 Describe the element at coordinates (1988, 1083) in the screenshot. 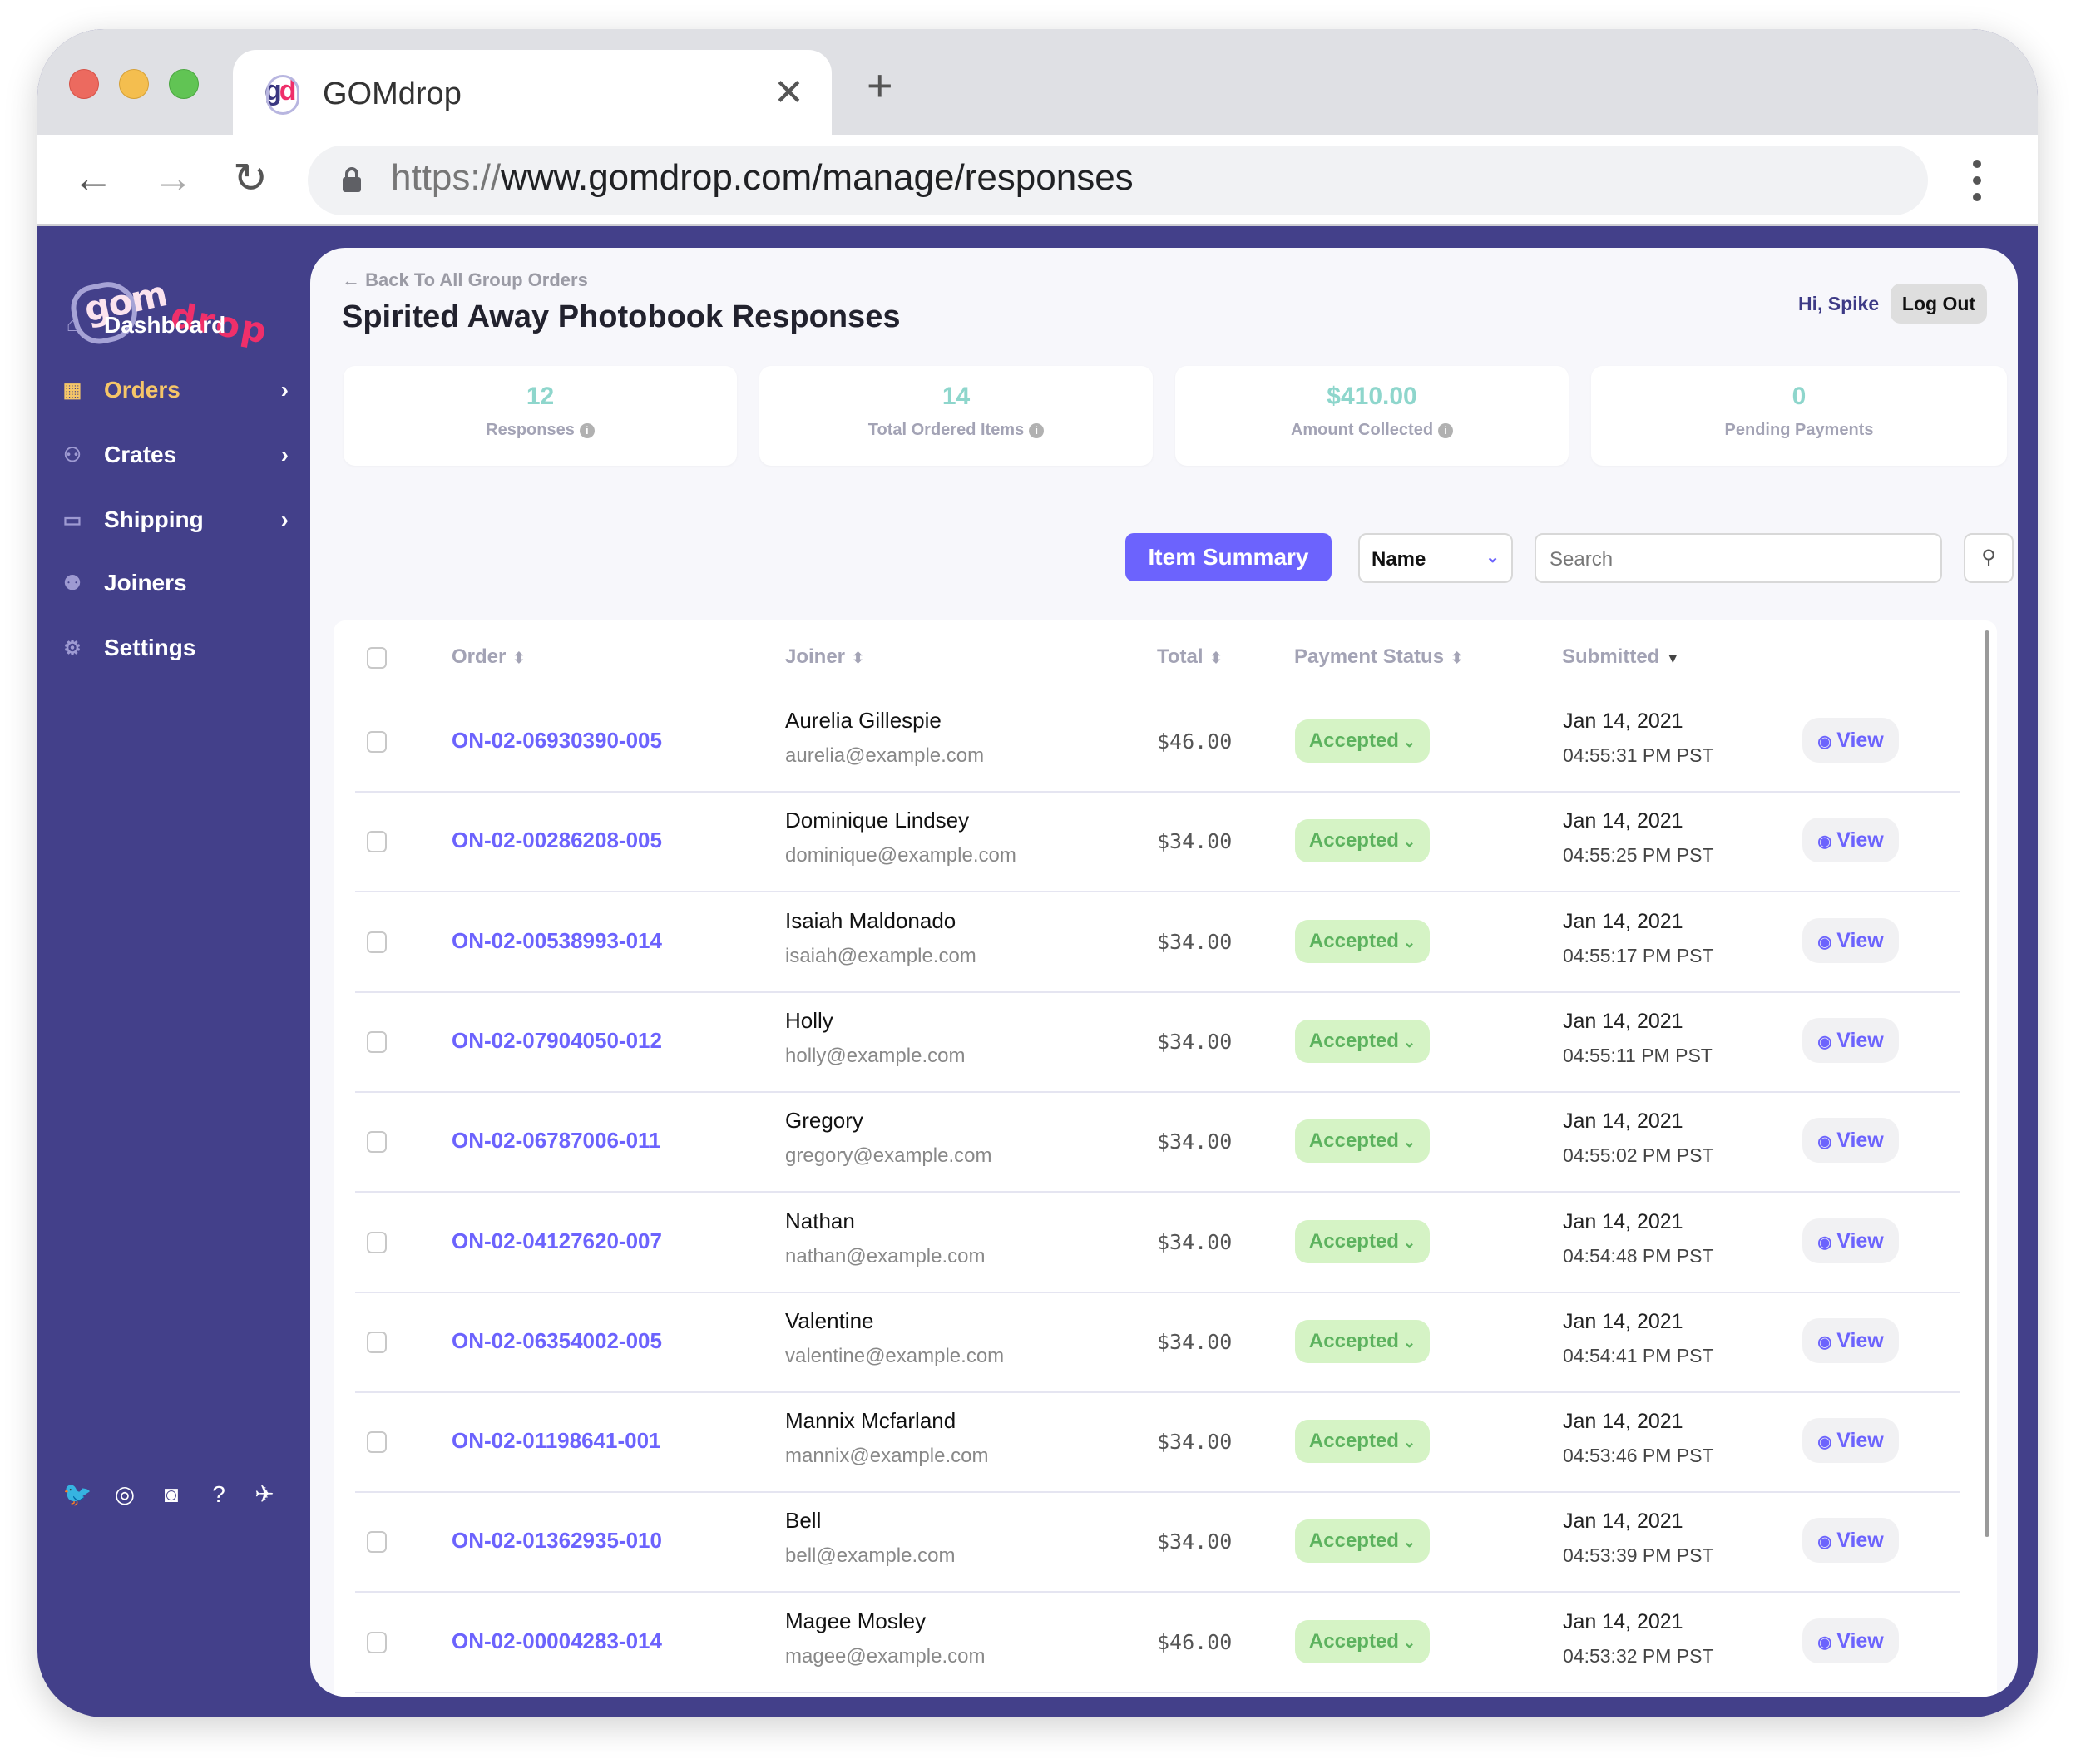

I see `table-scrollbar` at that location.